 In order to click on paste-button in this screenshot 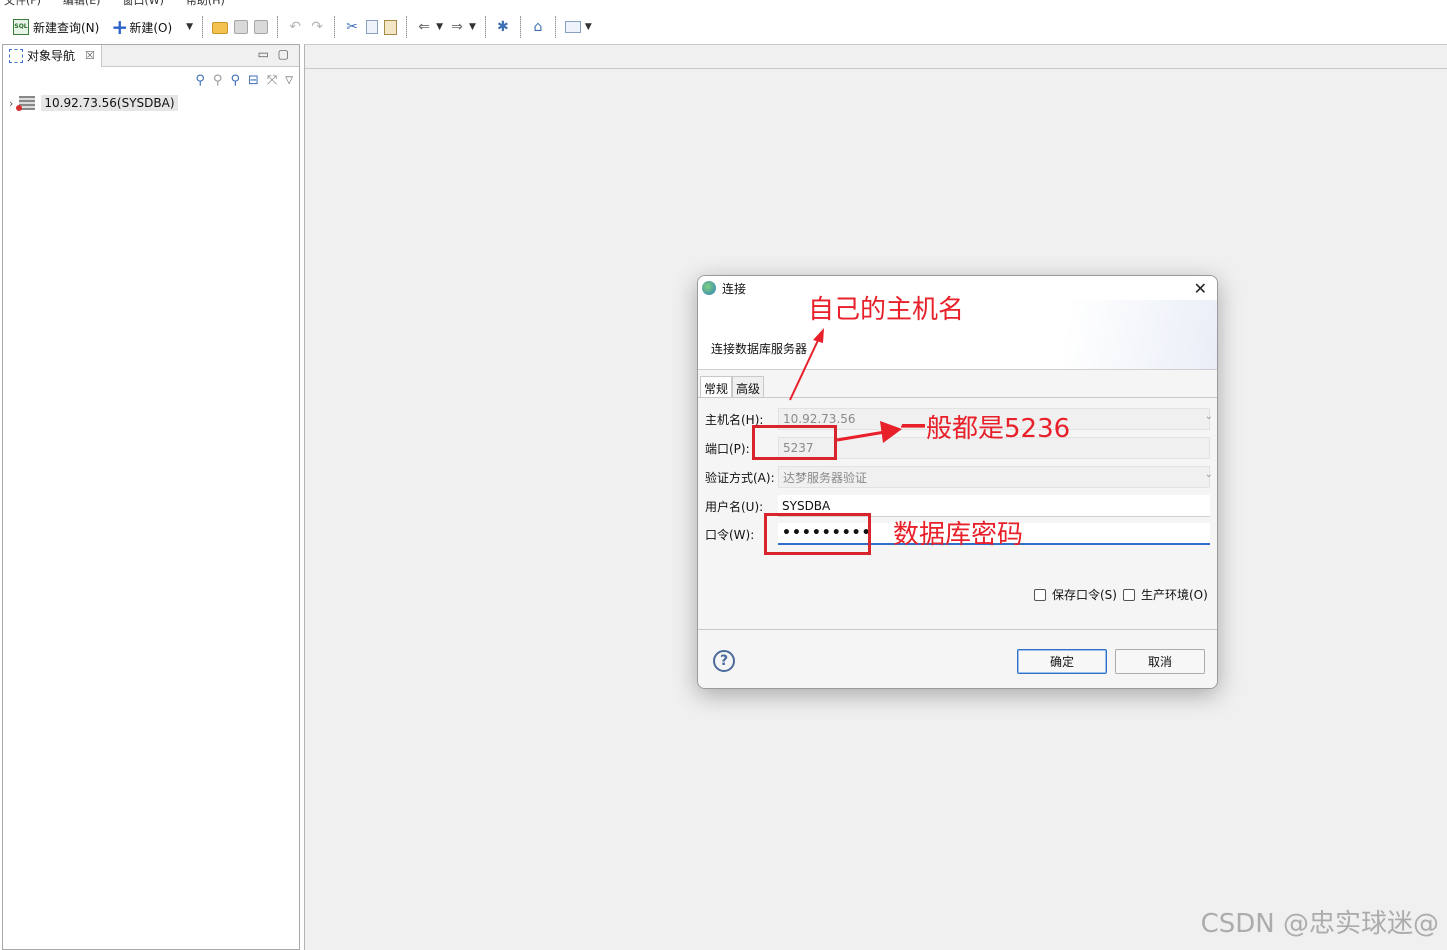, I will do `click(390, 27)`.